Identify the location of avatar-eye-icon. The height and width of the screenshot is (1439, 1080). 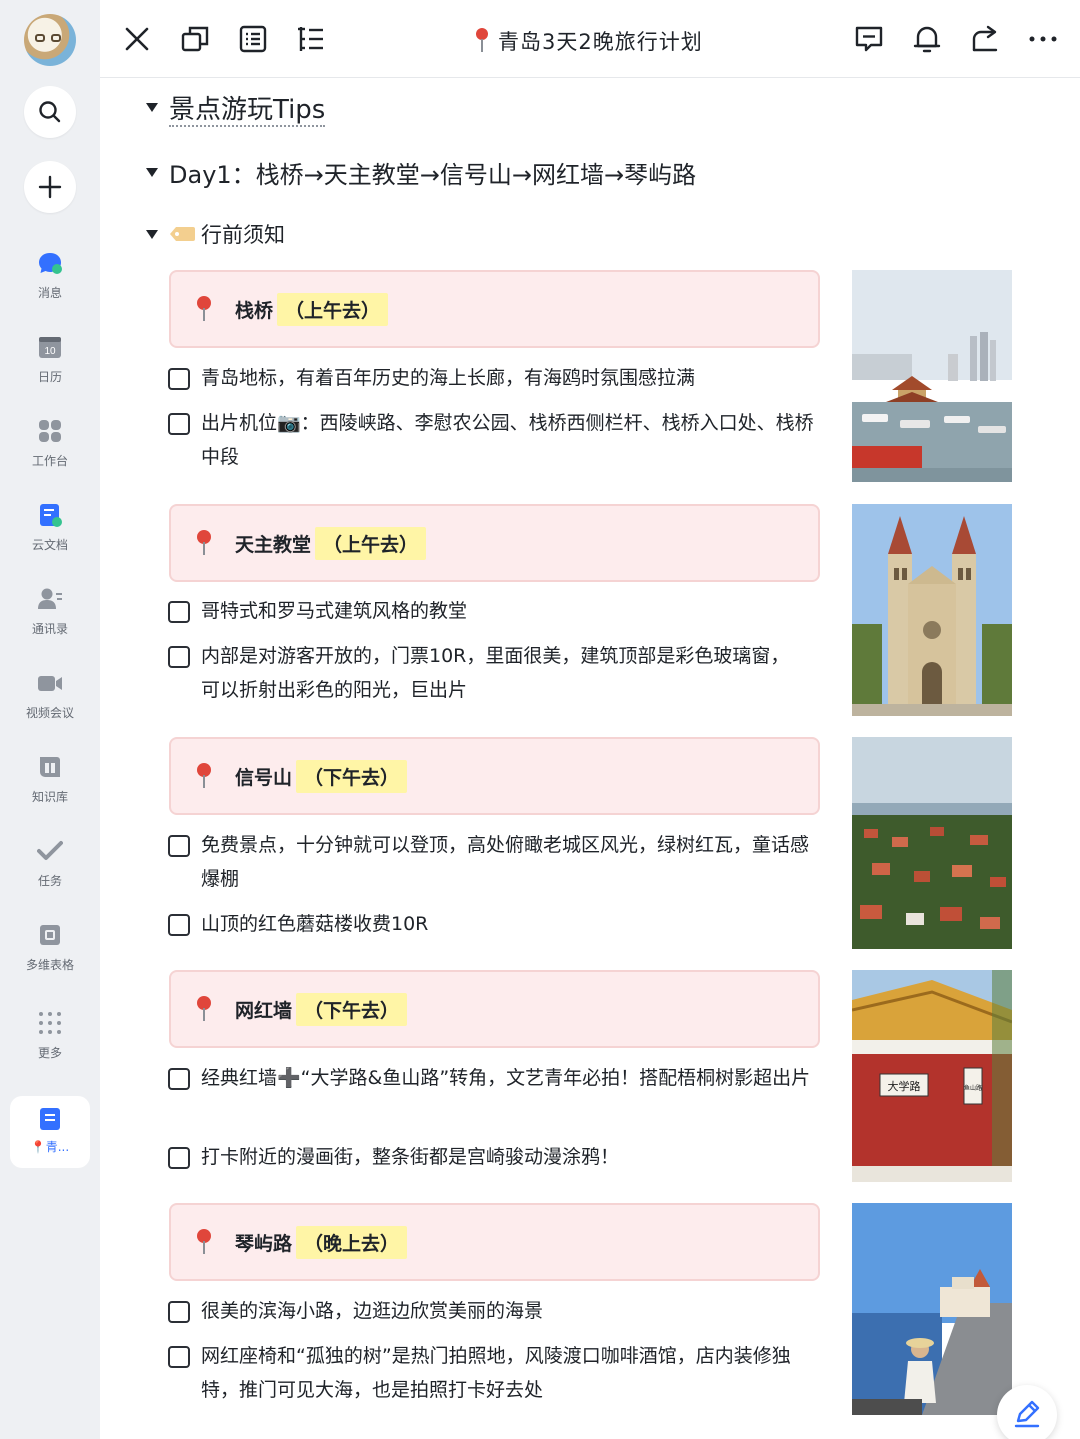
(40, 38).